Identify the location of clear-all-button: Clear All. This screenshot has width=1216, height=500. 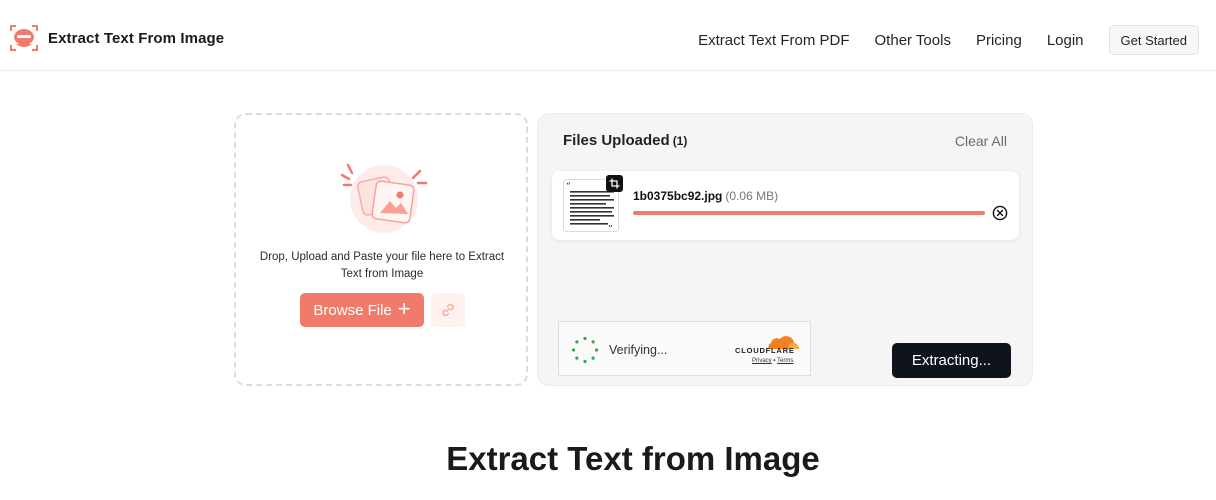
(981, 141).